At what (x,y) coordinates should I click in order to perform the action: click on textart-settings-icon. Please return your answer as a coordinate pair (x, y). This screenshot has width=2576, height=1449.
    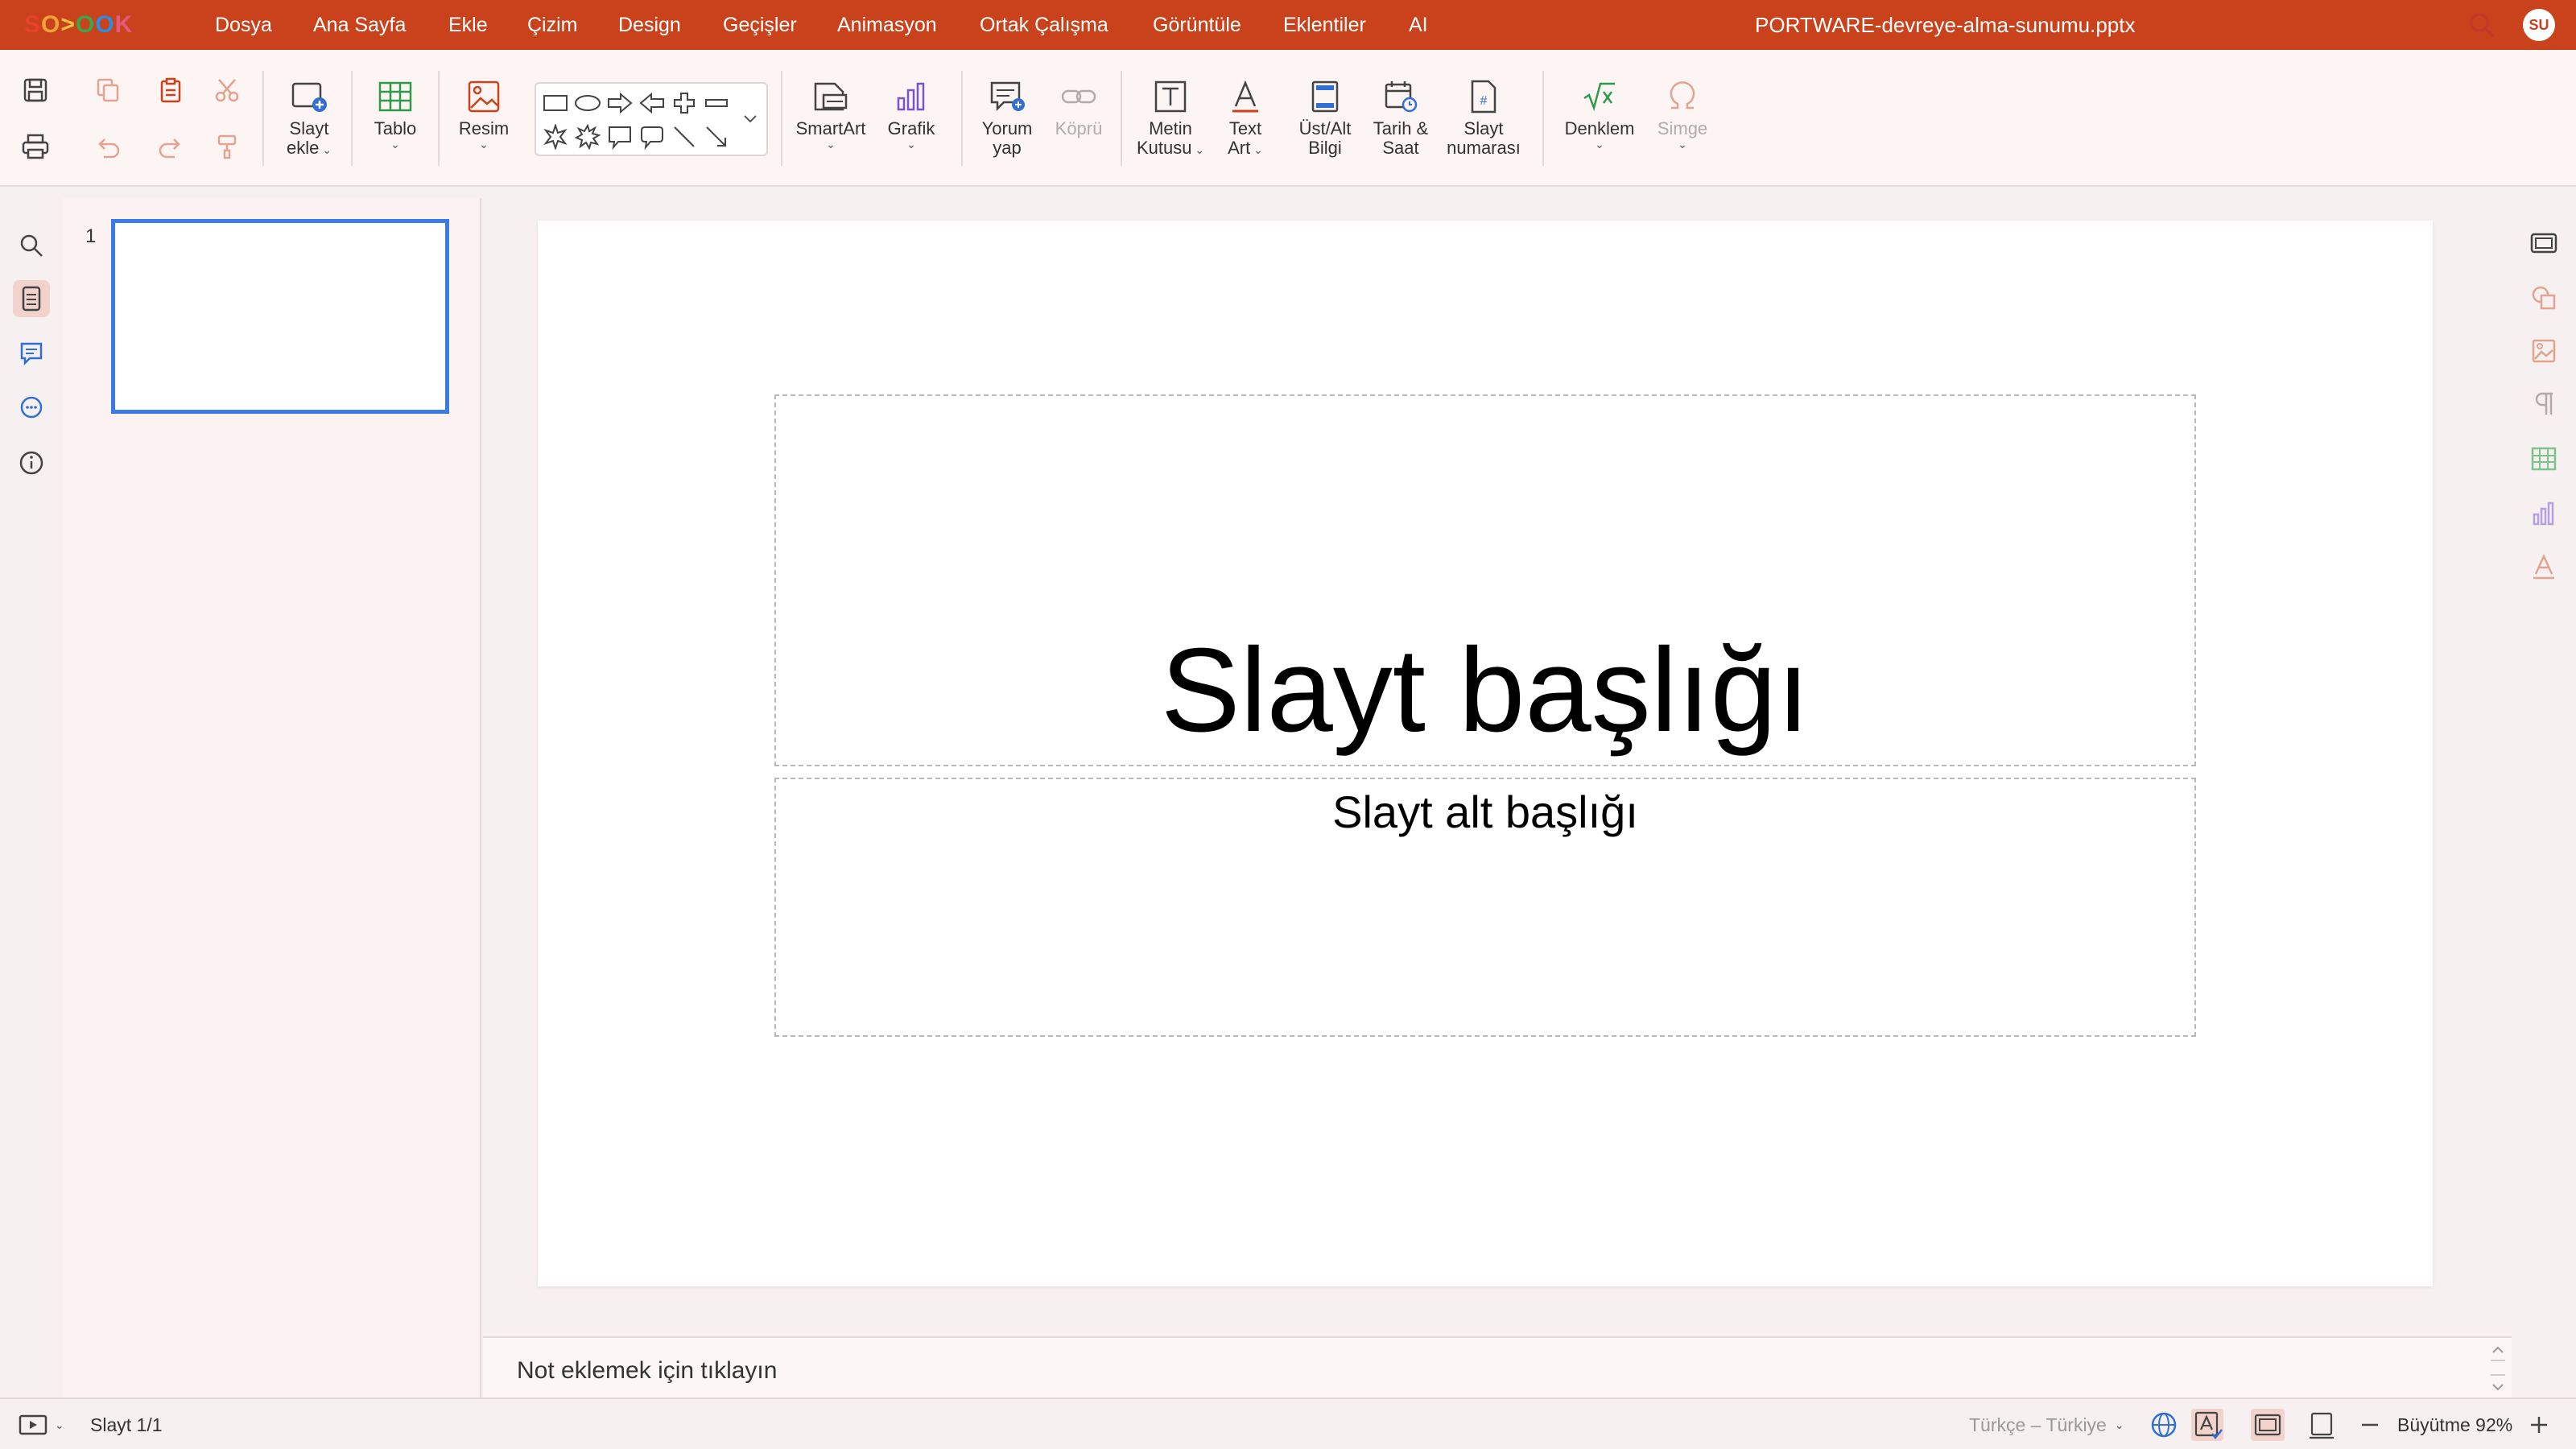
    Looking at the image, I should click on (2544, 566).